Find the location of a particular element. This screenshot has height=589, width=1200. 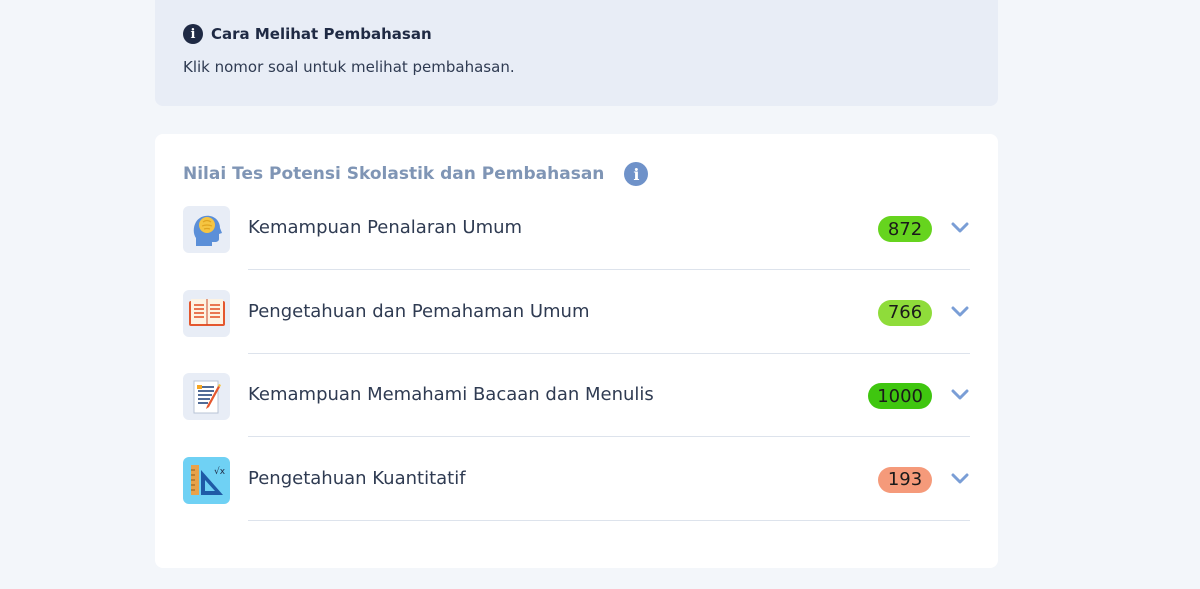

info-title: Cara Melihat Pembahasan is located at coordinates (321, 34).